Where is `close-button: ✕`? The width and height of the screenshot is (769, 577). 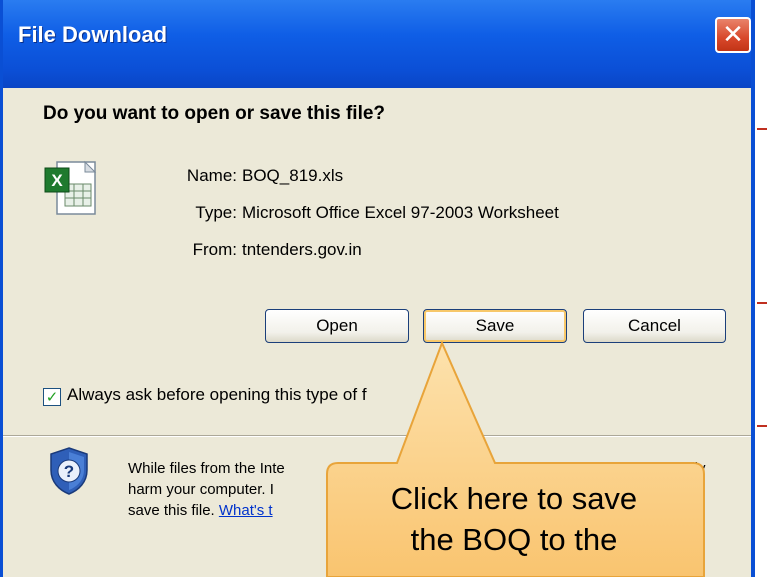
close-button: ✕ is located at coordinates (733, 35).